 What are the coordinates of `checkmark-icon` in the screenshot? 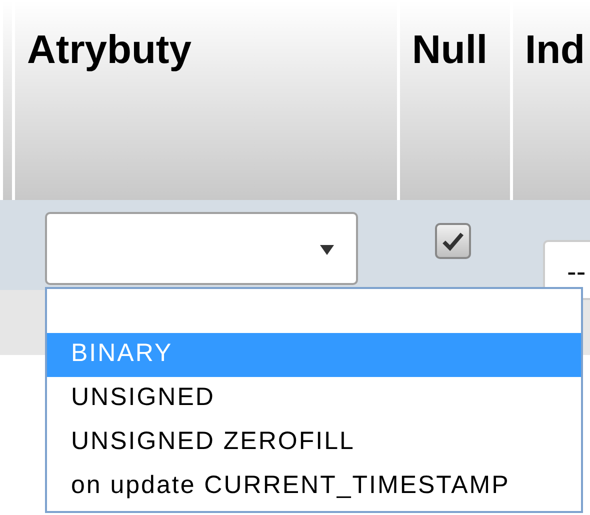 It's located at (453, 241).